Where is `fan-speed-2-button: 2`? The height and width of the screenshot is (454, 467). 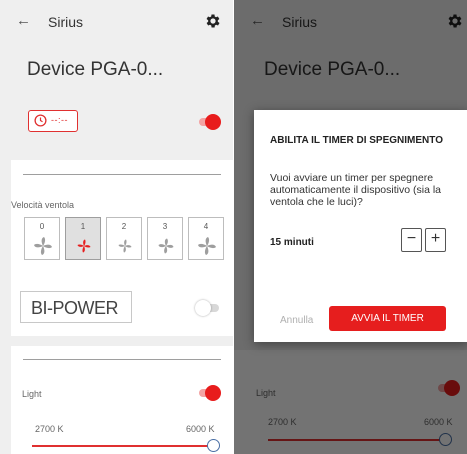
fan-speed-2-button: 2 is located at coordinates (124, 238).